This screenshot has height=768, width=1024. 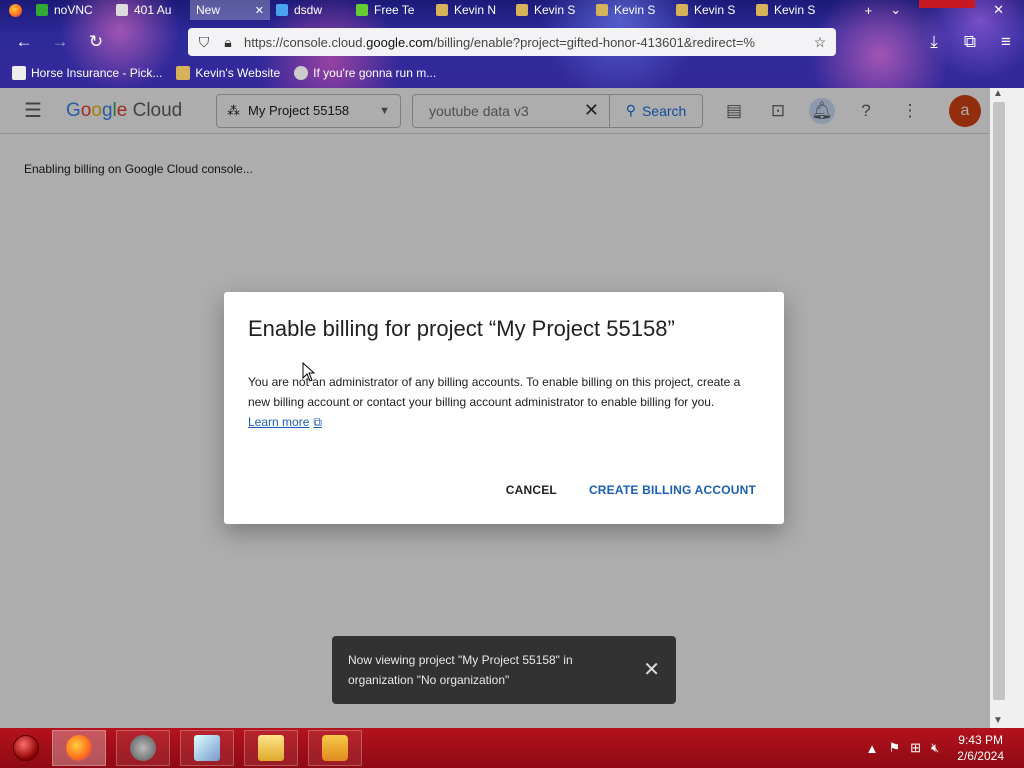 What do you see at coordinates (998, 10) in the screenshot?
I see `window-close-icon: ✕` at bounding box center [998, 10].